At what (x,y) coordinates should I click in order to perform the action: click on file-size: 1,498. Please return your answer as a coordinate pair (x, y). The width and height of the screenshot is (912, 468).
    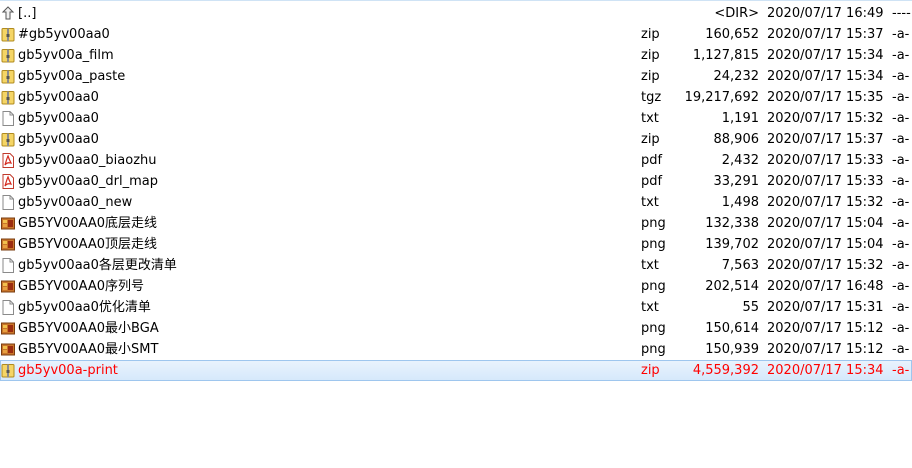
    Looking at the image, I should click on (740, 202).